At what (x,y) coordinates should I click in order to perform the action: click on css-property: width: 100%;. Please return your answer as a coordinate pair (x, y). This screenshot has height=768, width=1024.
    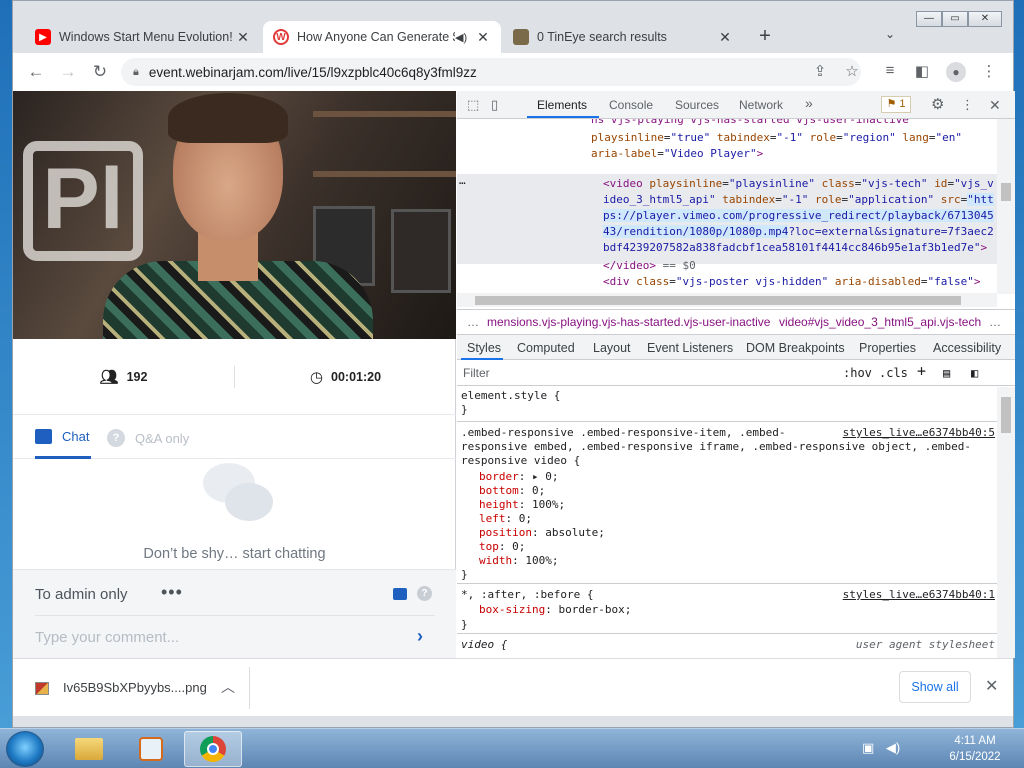
    Looking at the image, I should click on (519, 561).